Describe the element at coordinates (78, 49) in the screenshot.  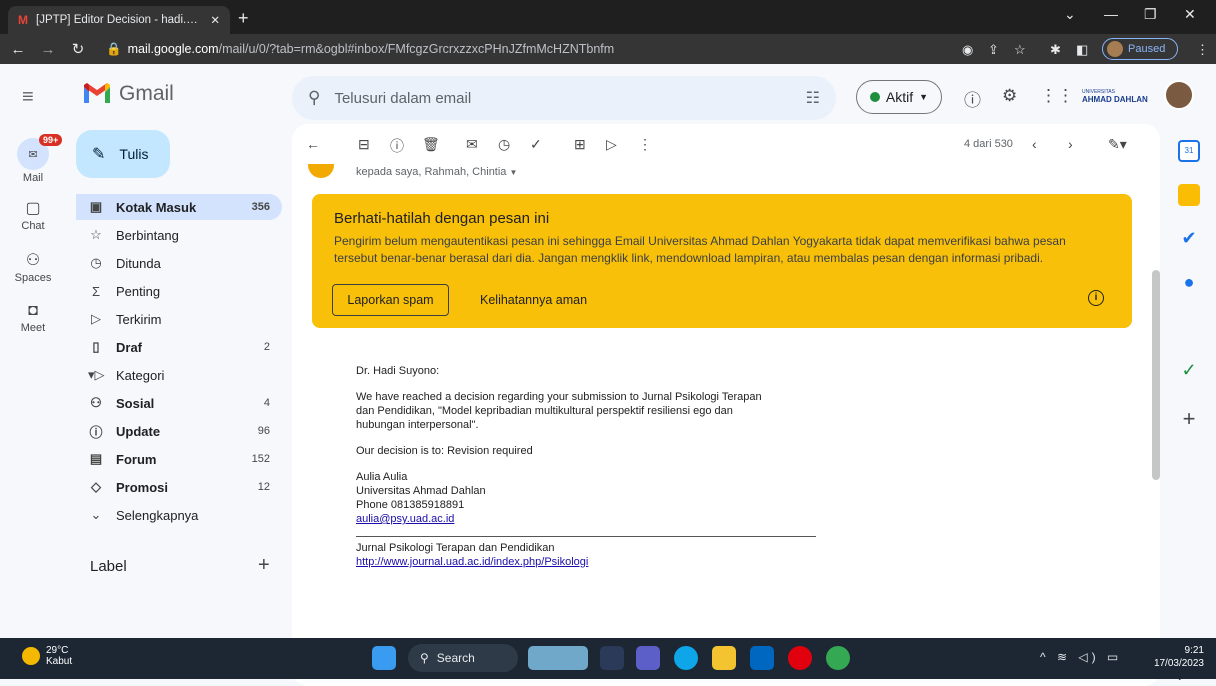
I see `reload-icon: ↻` at that location.